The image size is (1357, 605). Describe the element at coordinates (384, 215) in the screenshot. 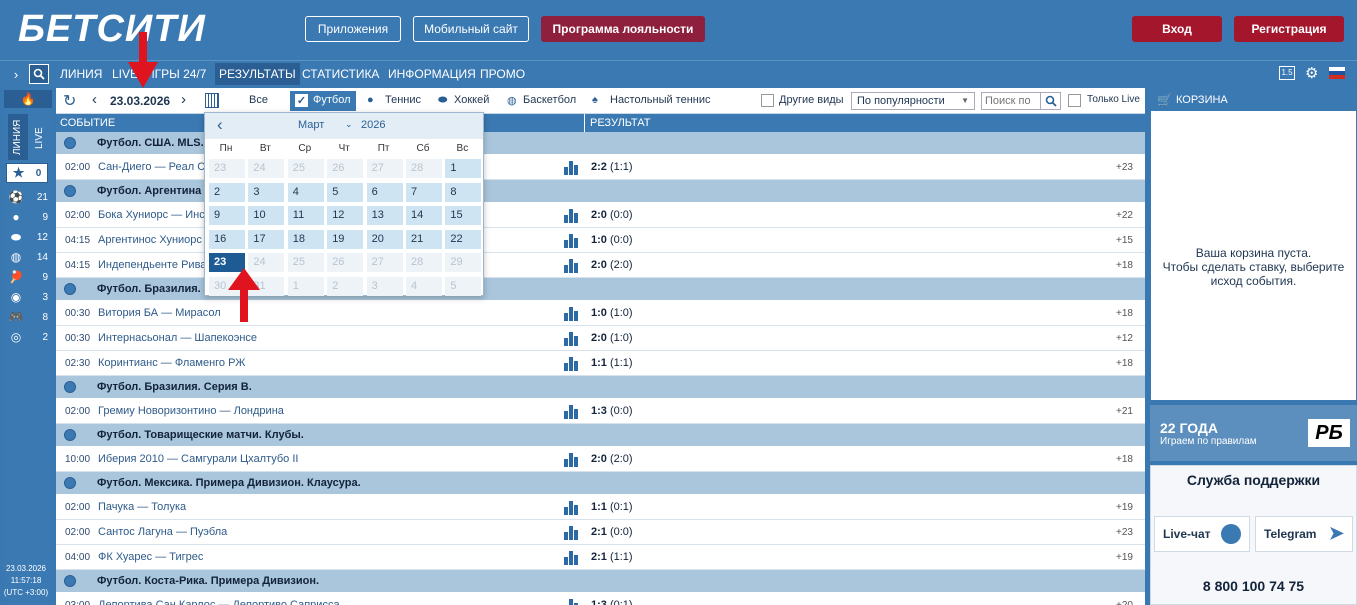

I see `calendar-day: 13` at that location.